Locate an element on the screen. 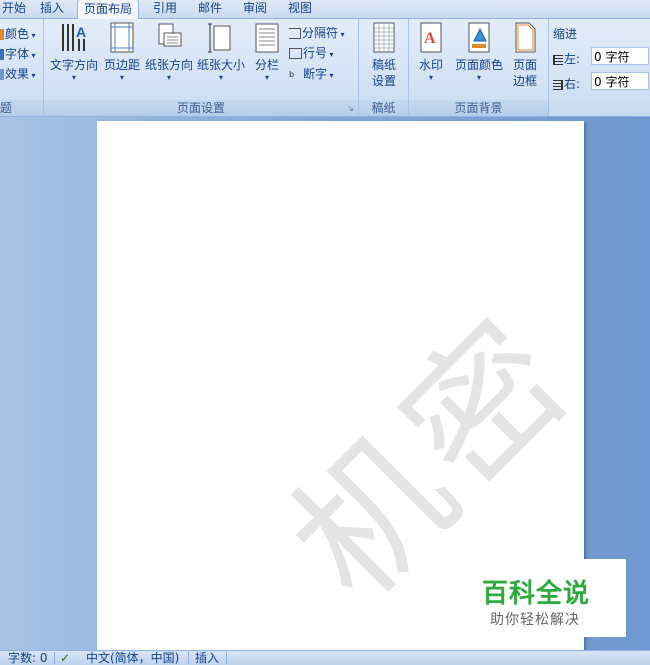 This screenshot has height=665, width=650. manuscript-settings-button: 稿纸 设置 is located at coordinates (384, 55).